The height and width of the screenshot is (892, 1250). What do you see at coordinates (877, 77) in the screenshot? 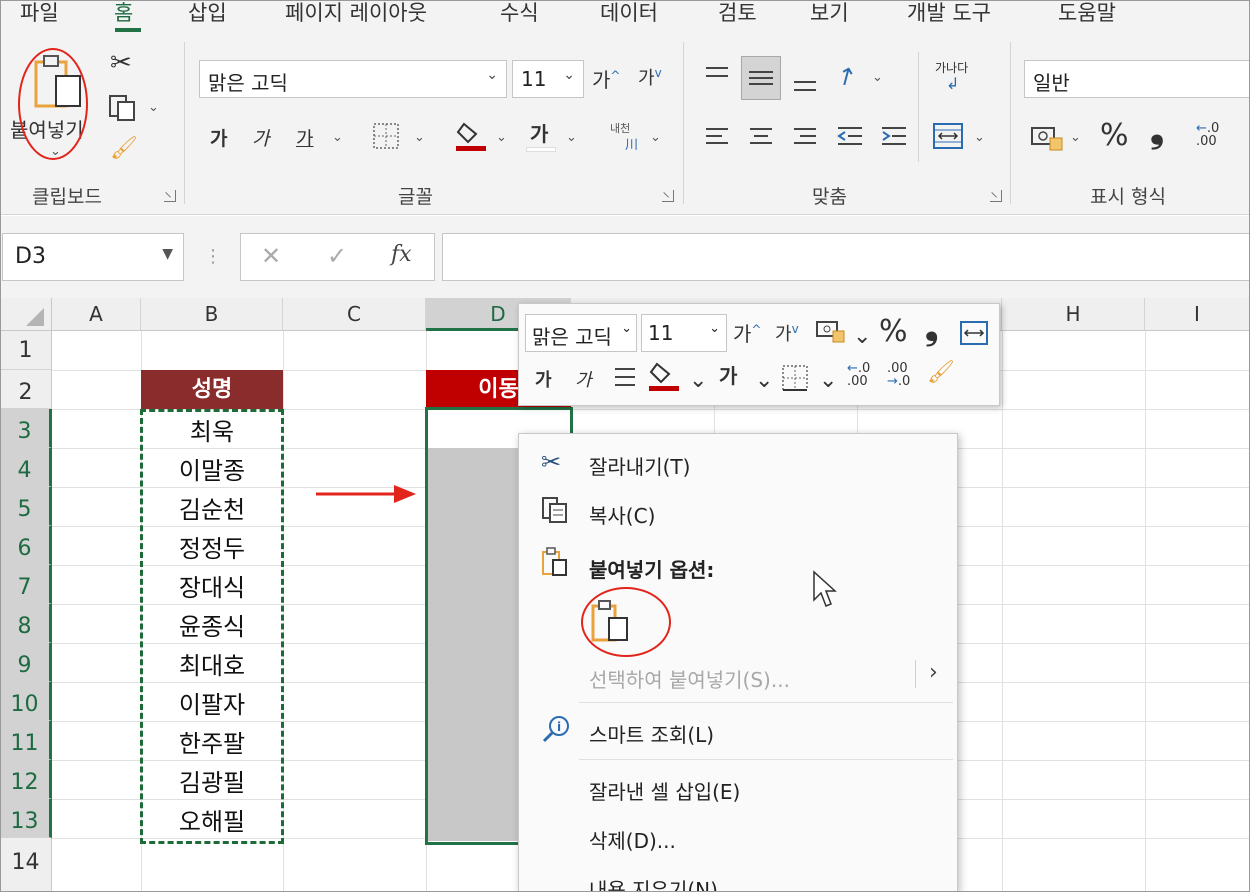
I see `orientation-dropdown-chevron-icon: ⌄` at bounding box center [877, 77].